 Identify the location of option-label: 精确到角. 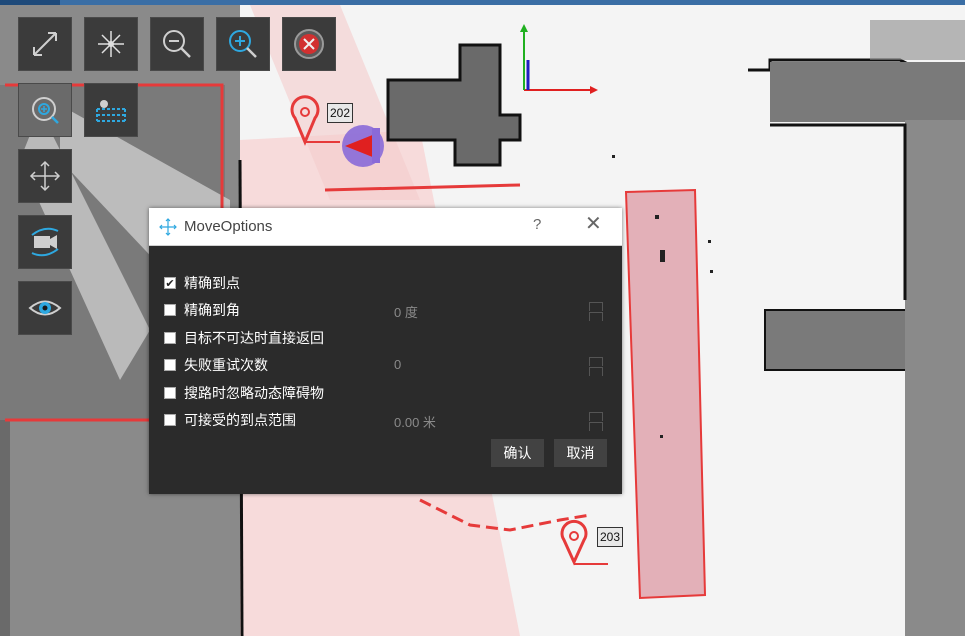
(212, 311).